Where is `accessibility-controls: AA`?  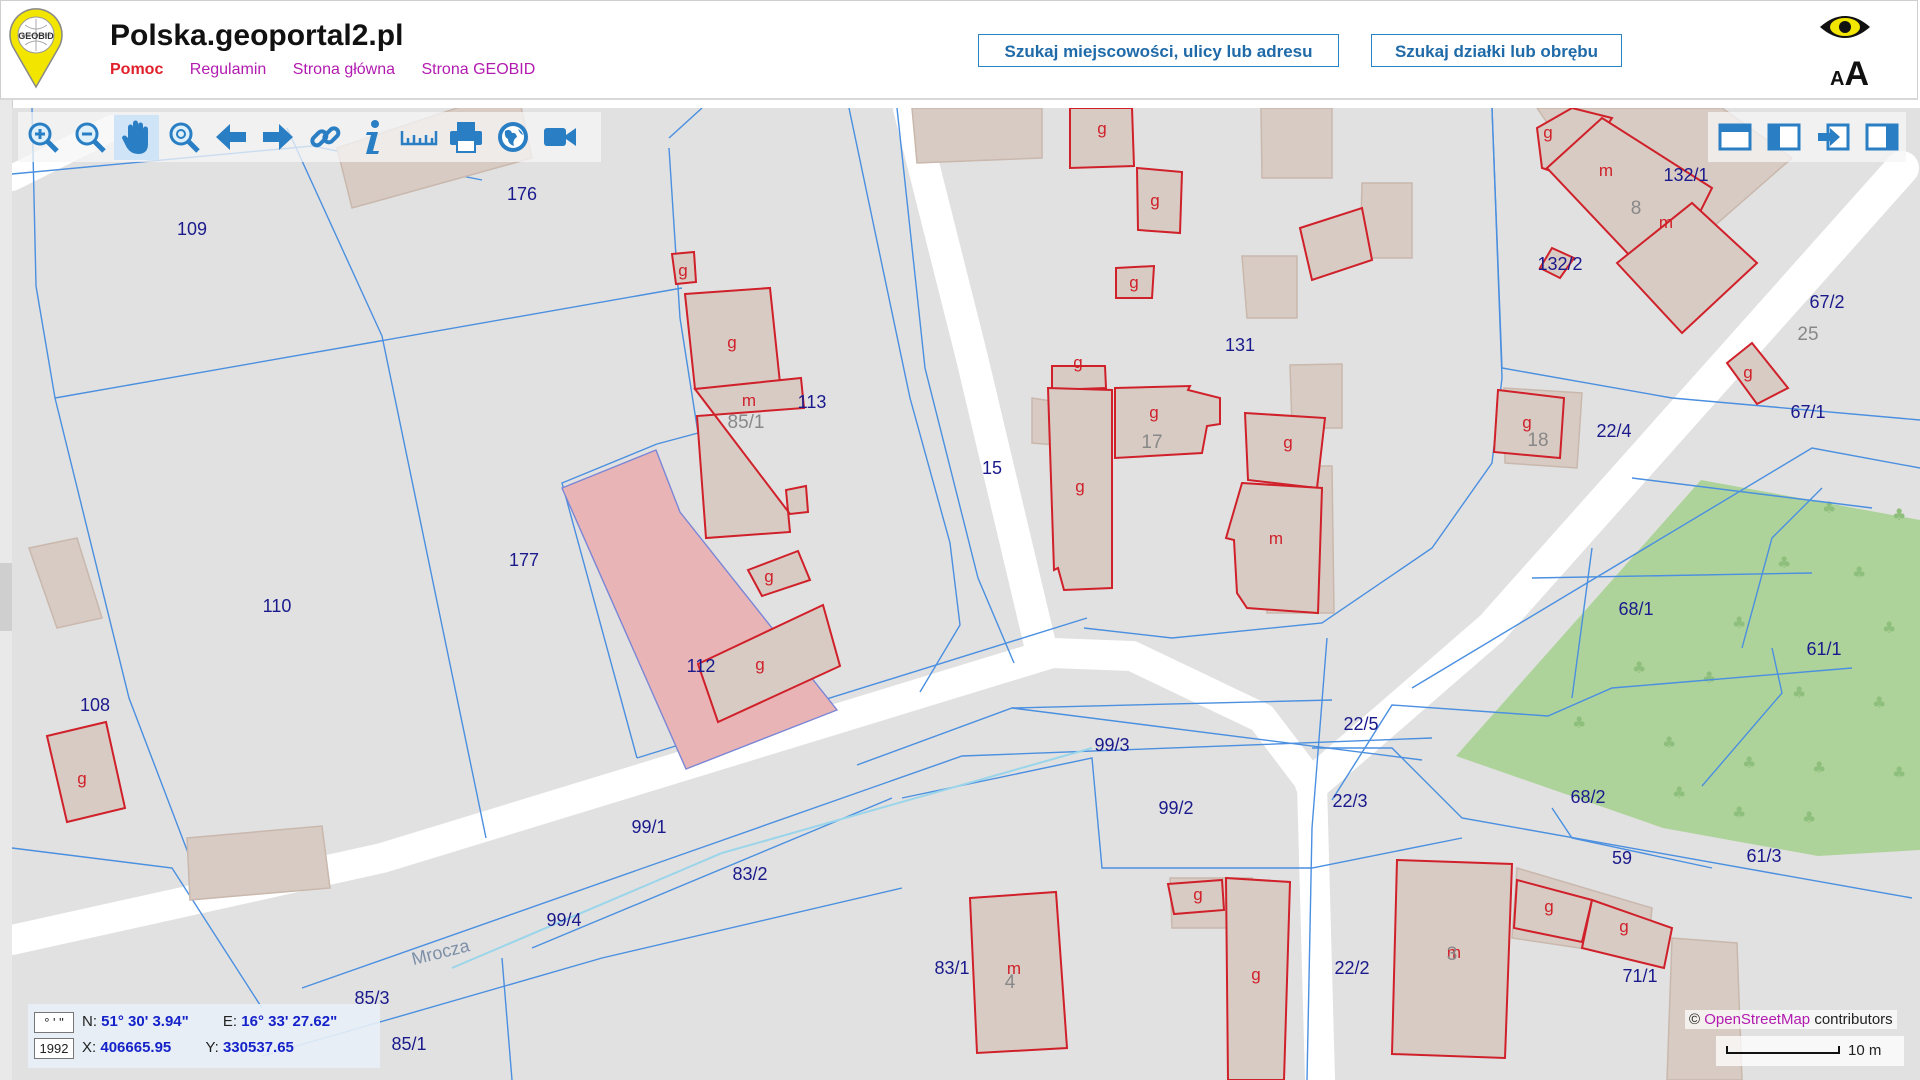 accessibility-controls: AA is located at coordinates (1845, 52).